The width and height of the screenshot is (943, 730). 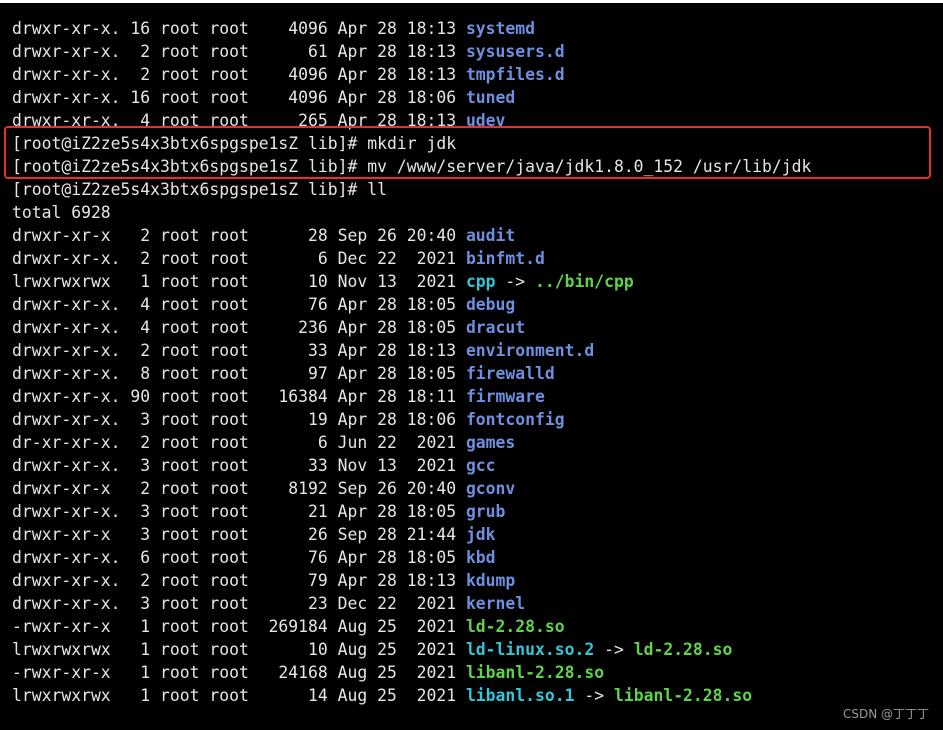 What do you see at coordinates (515, 419) in the screenshot?
I see `entry-name: fontconfig` at bounding box center [515, 419].